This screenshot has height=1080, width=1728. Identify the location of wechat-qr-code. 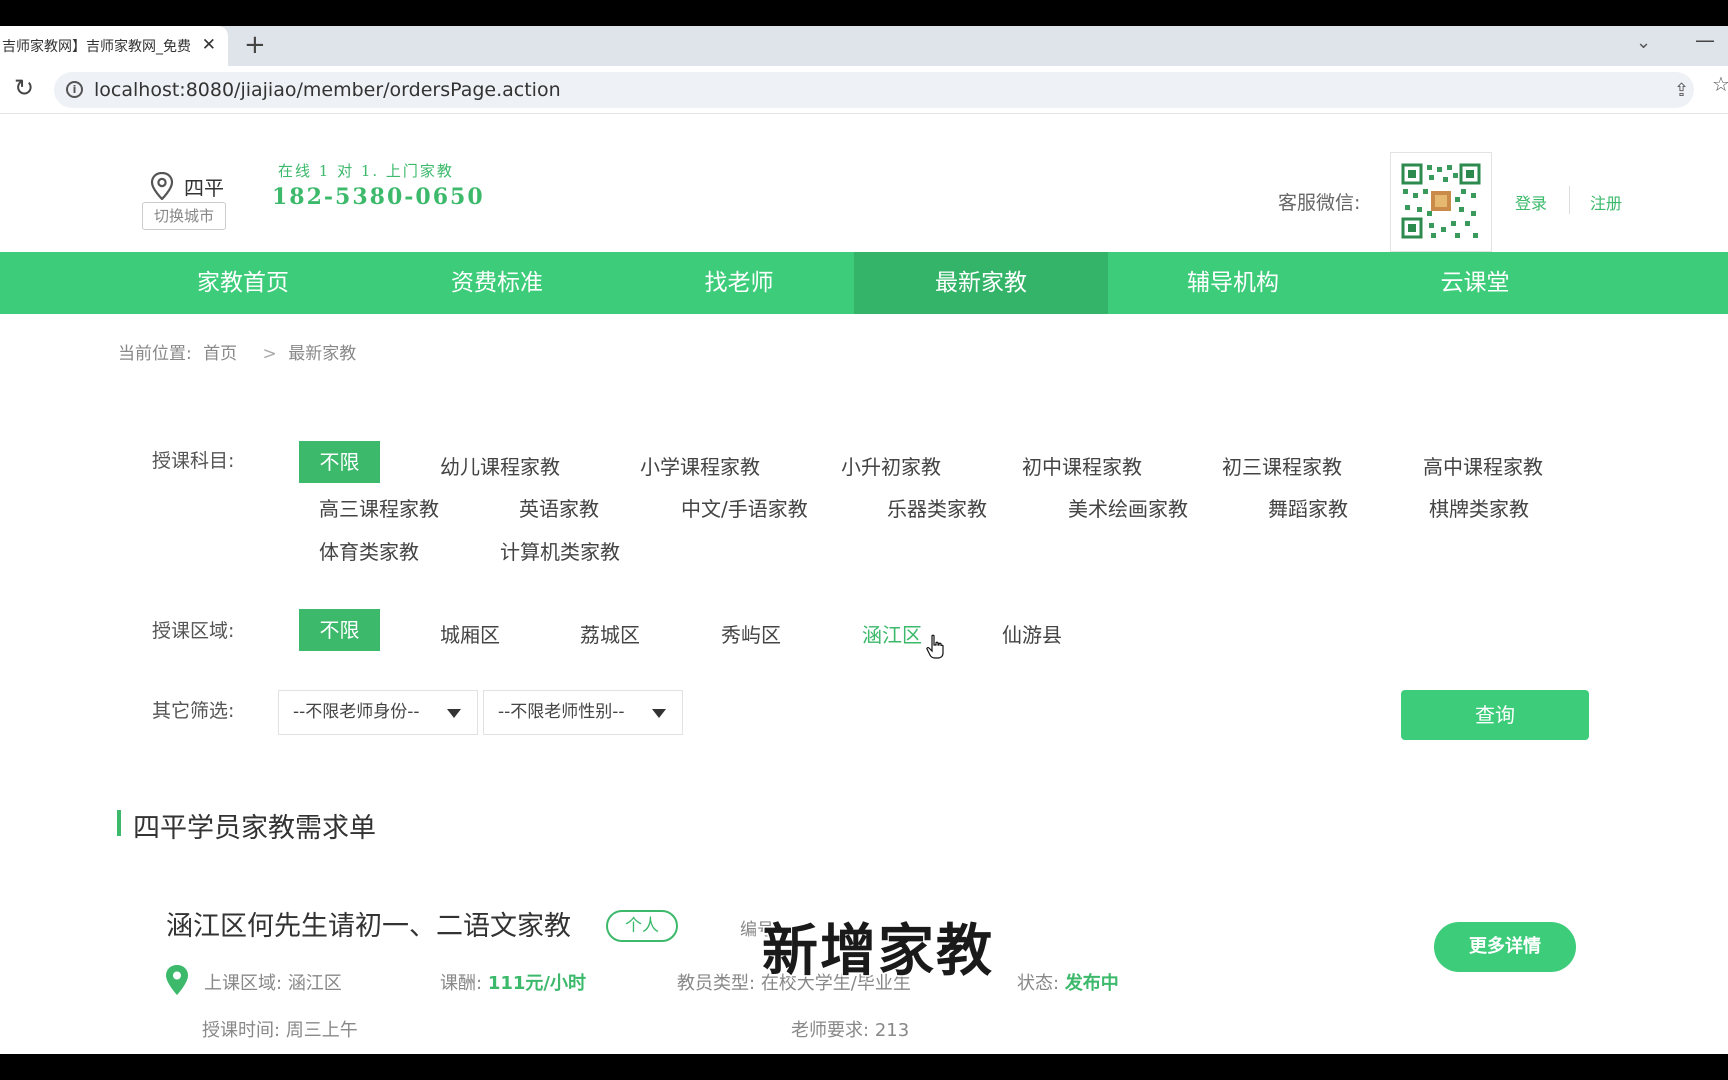
(1441, 202).